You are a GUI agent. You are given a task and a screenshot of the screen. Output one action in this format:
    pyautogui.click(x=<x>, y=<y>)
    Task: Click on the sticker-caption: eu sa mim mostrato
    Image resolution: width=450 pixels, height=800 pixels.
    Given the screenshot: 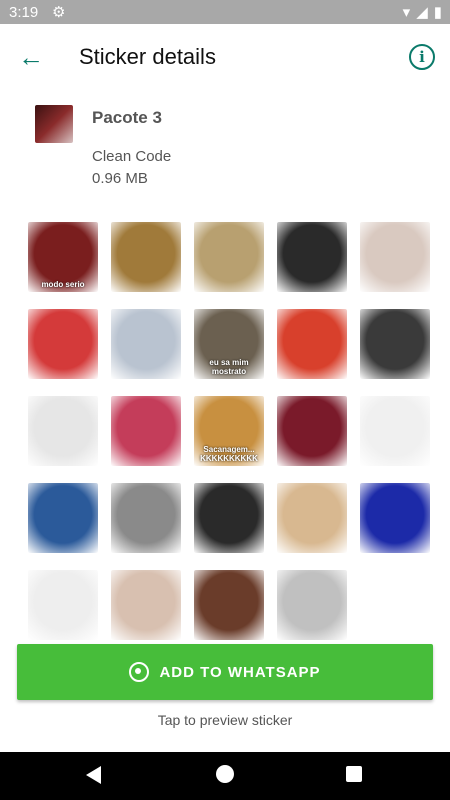 What is the action you would take?
    pyautogui.click(x=229, y=367)
    